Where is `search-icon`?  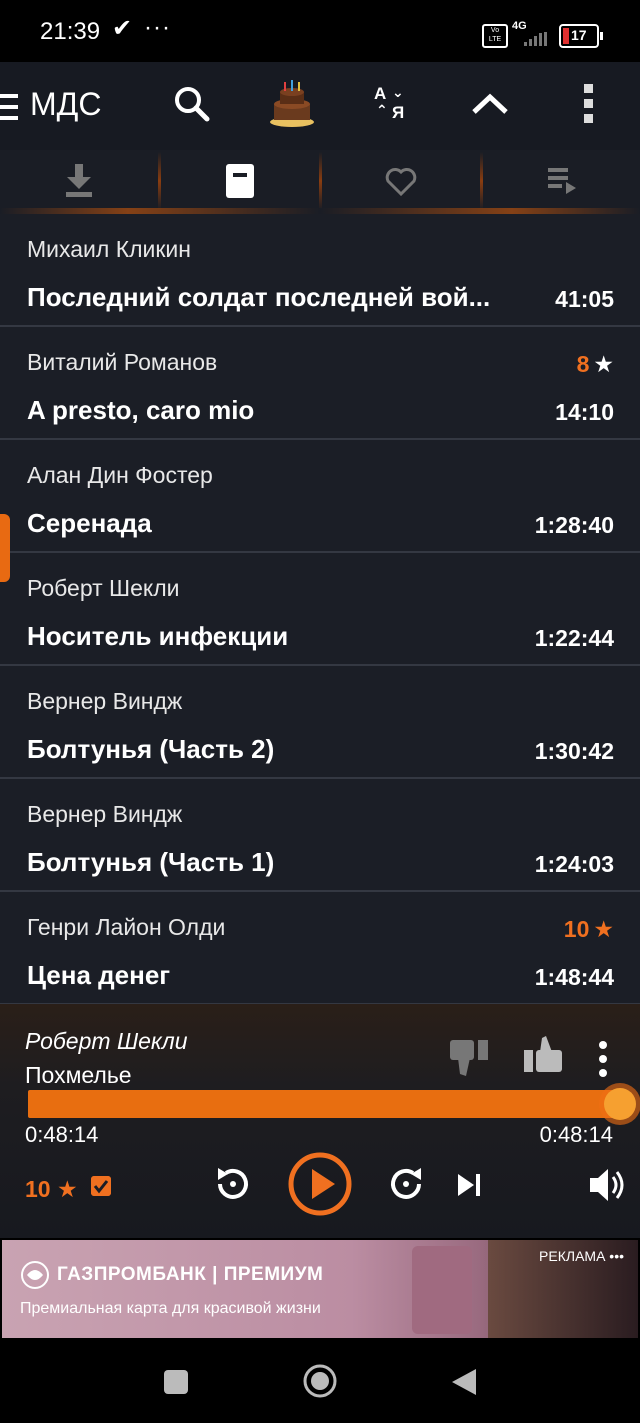 search-icon is located at coordinates (192, 104).